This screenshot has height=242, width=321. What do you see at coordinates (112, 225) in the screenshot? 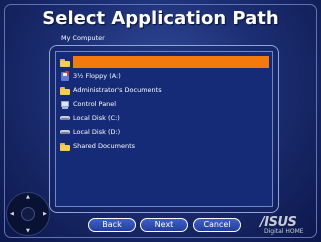
I see `back-button: Back` at bounding box center [112, 225].